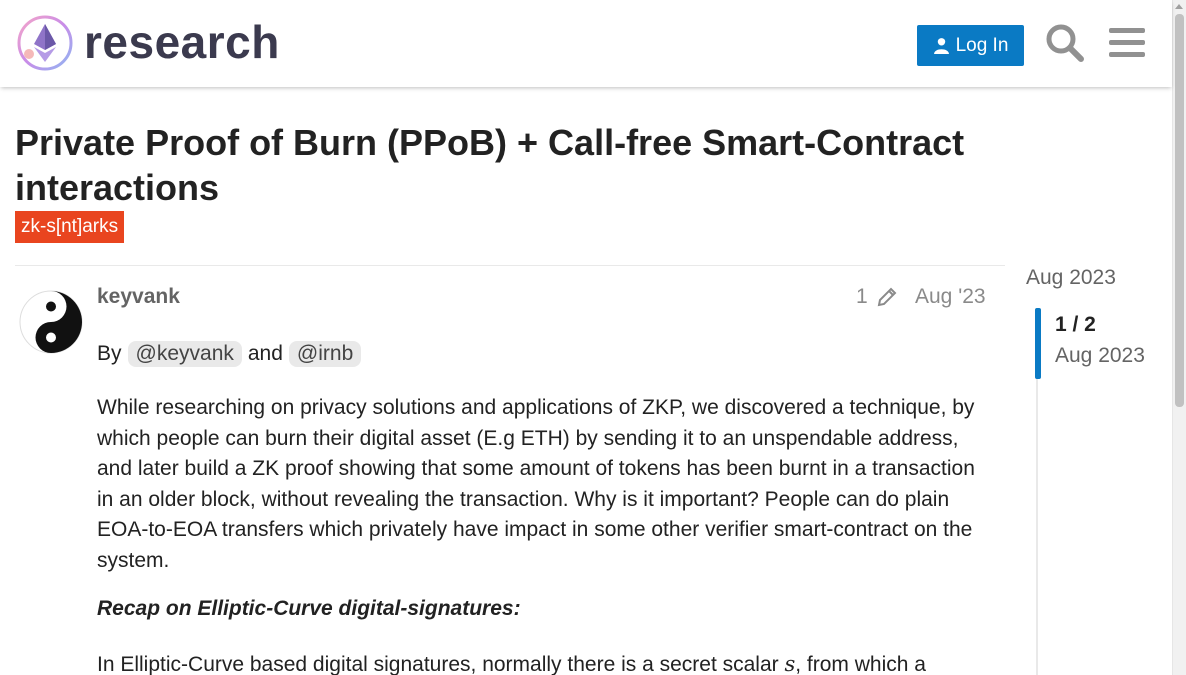  I want to click on divider, so click(510, 265).